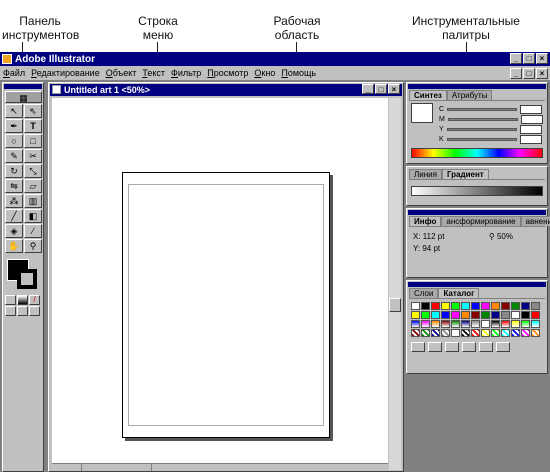 The width and height of the screenshot is (550, 472). What do you see at coordinates (477, 191) in the screenshot?
I see `gradient-bar` at bounding box center [477, 191].